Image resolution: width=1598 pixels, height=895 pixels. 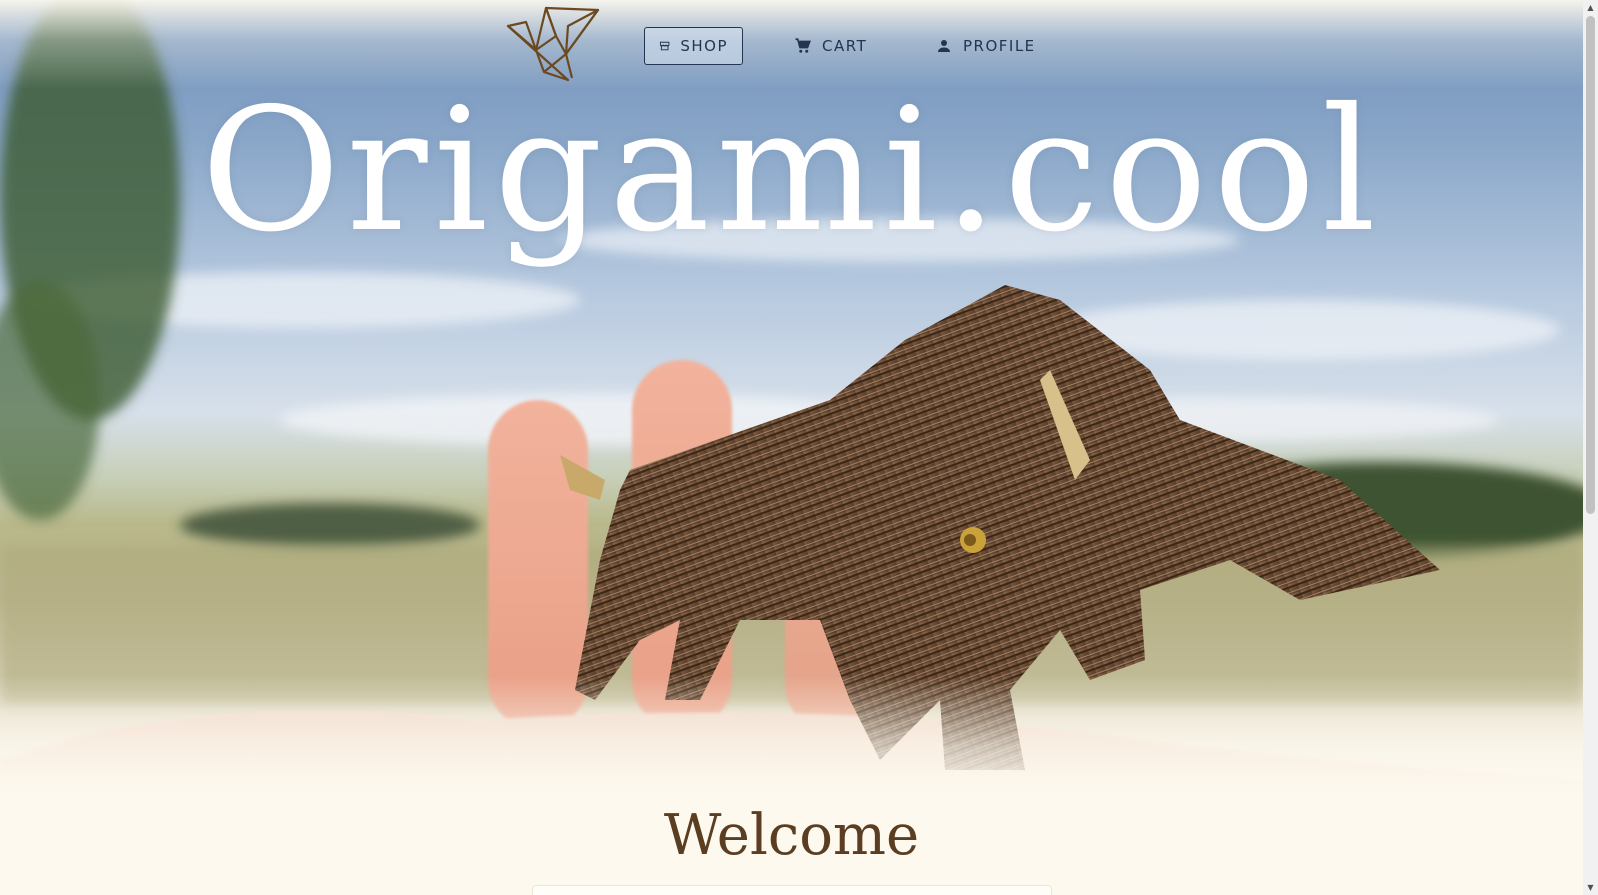 What do you see at coordinates (803, 45) in the screenshot?
I see `shopping-cart-icon` at bounding box center [803, 45].